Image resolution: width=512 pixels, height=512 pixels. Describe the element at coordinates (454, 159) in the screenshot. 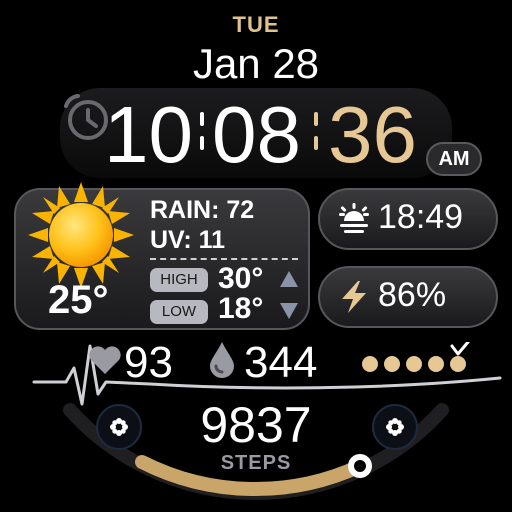

I see `am-pm-badge: AM` at that location.